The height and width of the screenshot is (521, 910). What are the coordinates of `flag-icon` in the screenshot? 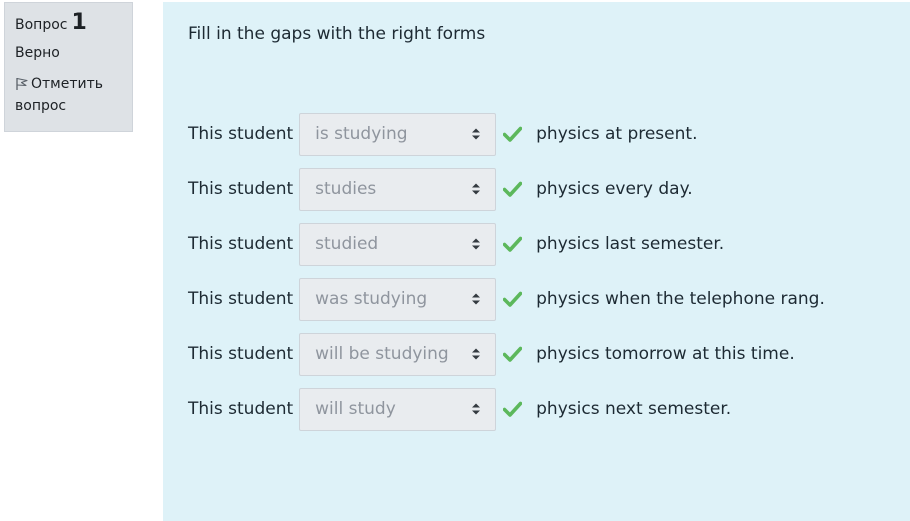 It's located at (22, 83).